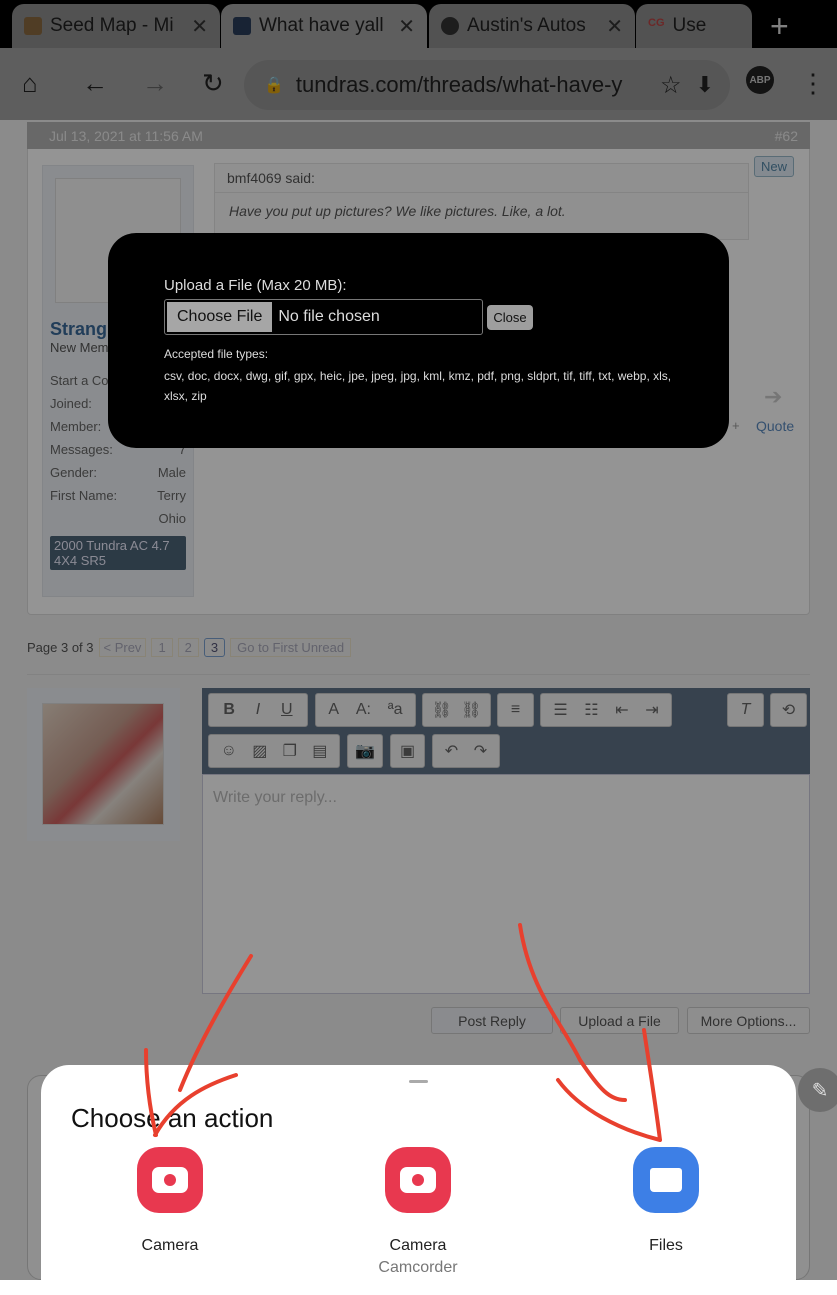 The width and height of the screenshot is (837, 1295). What do you see at coordinates (333, 710) in the screenshot?
I see `font-color-icon: A` at bounding box center [333, 710].